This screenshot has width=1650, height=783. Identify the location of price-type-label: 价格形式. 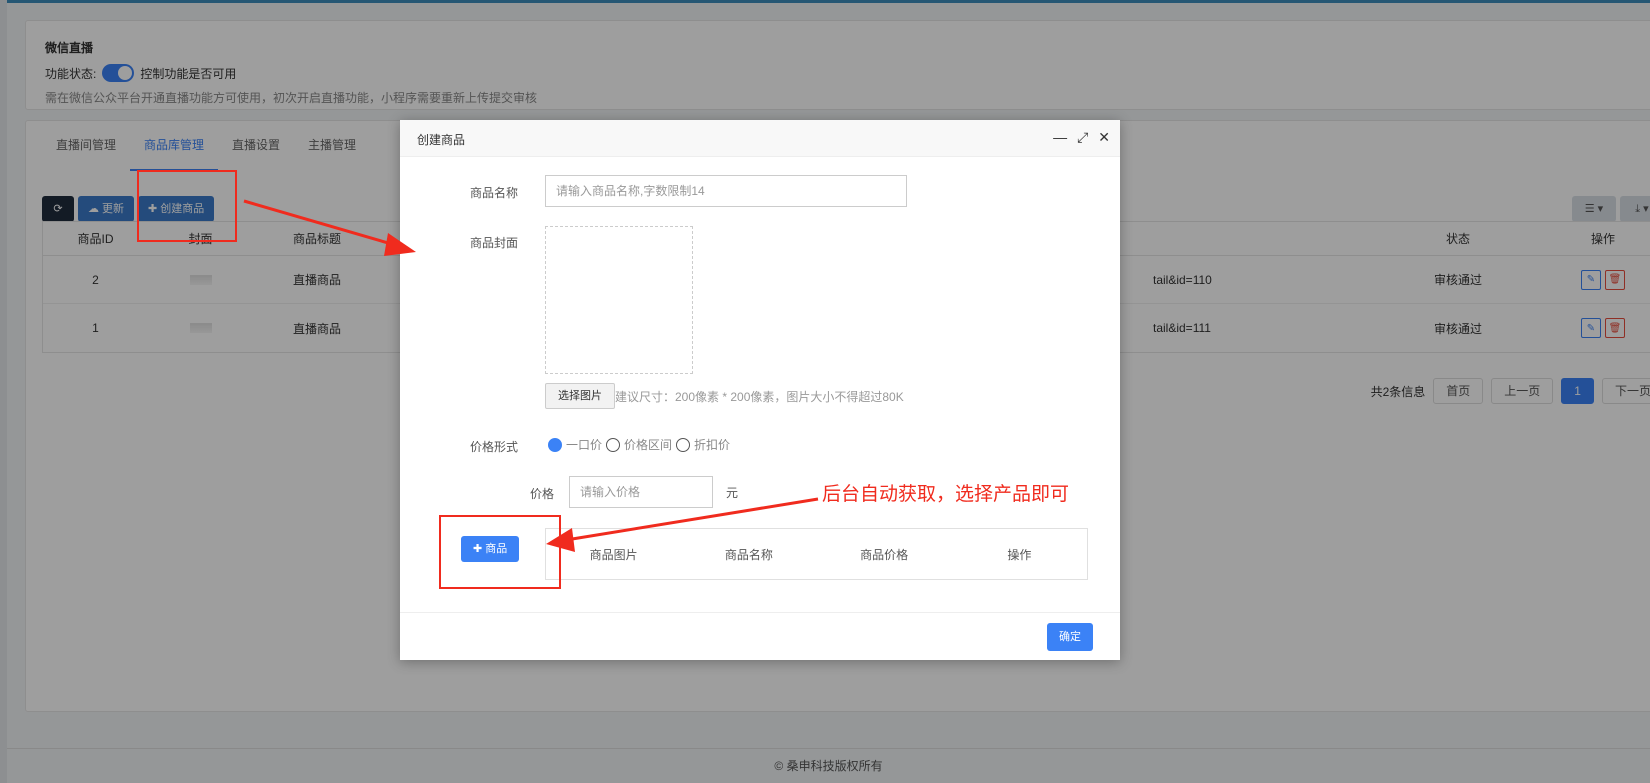
(494, 447).